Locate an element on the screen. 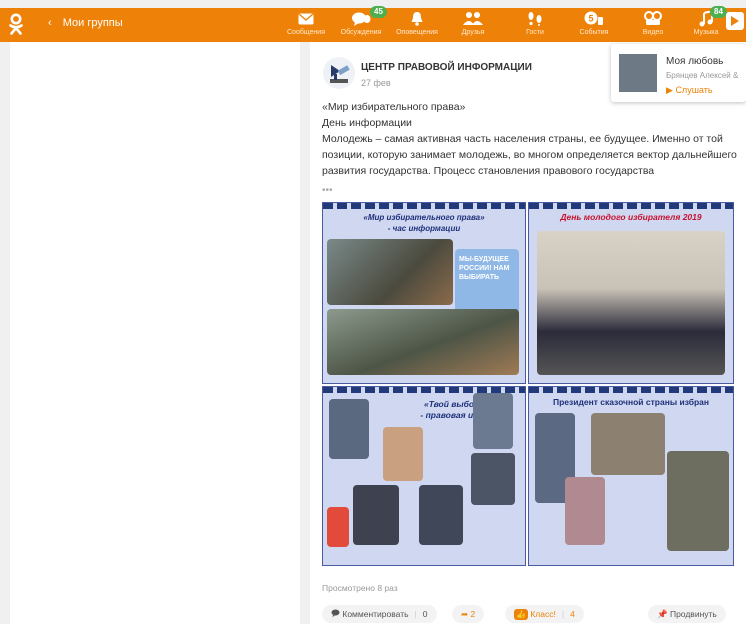 Image resolution: width=746 pixels, height=624 pixels. nav-guests: Гости is located at coordinates (535, 25).